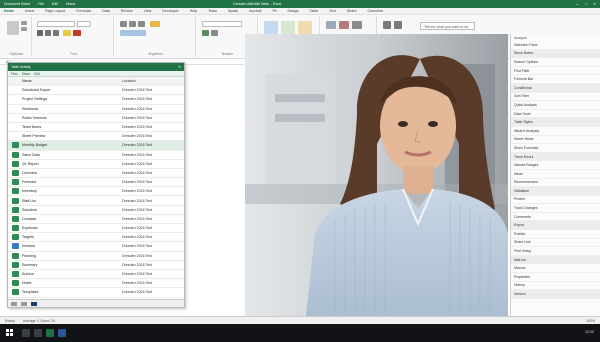 The image size is (600, 342). What do you see at coordinates (26, 333) in the screenshot?
I see `search-icon` at bounding box center [26, 333].